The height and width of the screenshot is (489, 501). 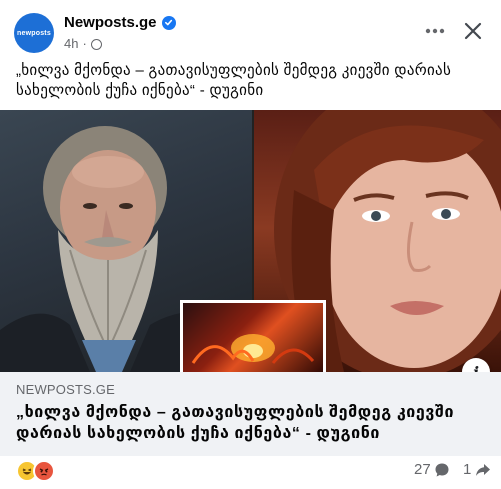 What do you see at coordinates (442, 469) in the screenshot?
I see `comment-icon` at bounding box center [442, 469].